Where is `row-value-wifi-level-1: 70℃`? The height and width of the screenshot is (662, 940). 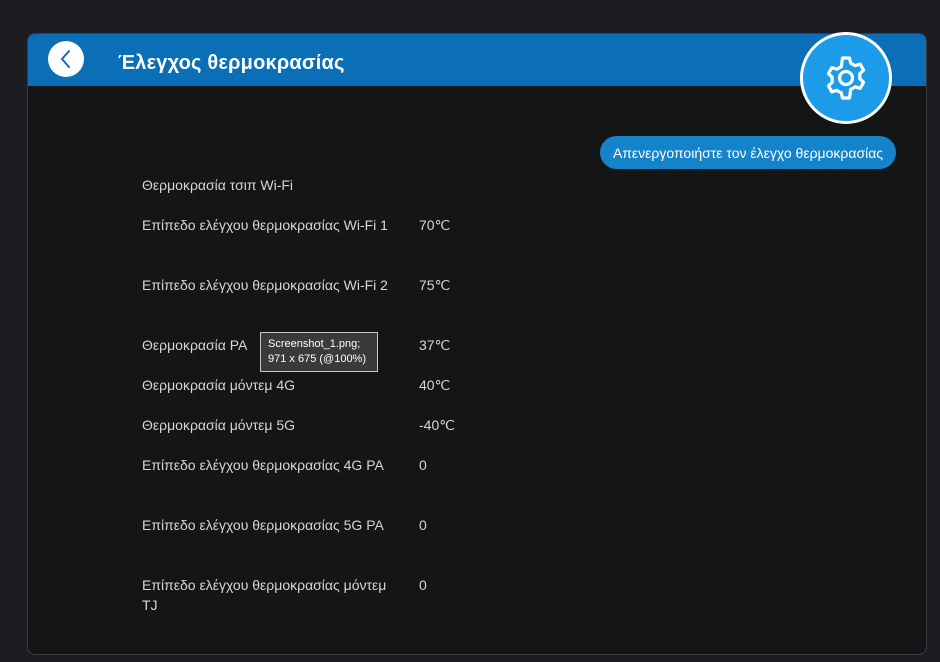
row-value-wifi-level-1: 70℃ is located at coordinates (435, 225).